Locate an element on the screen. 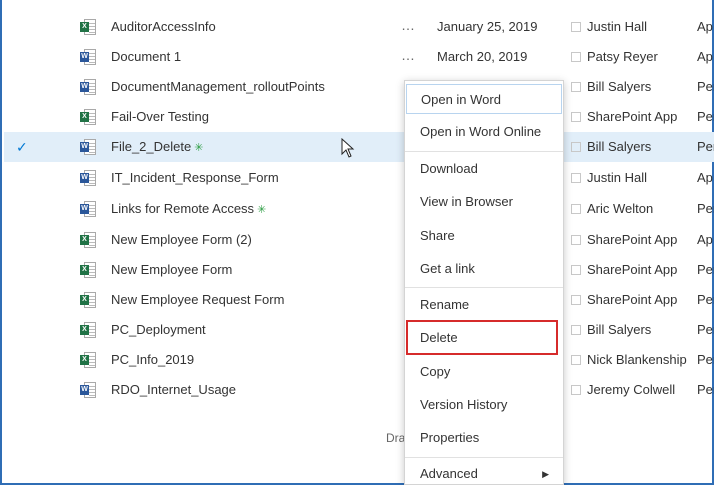 This screenshot has width=714, height=485. file-name-link: New Employee Form (2) is located at coordinates (181, 239).